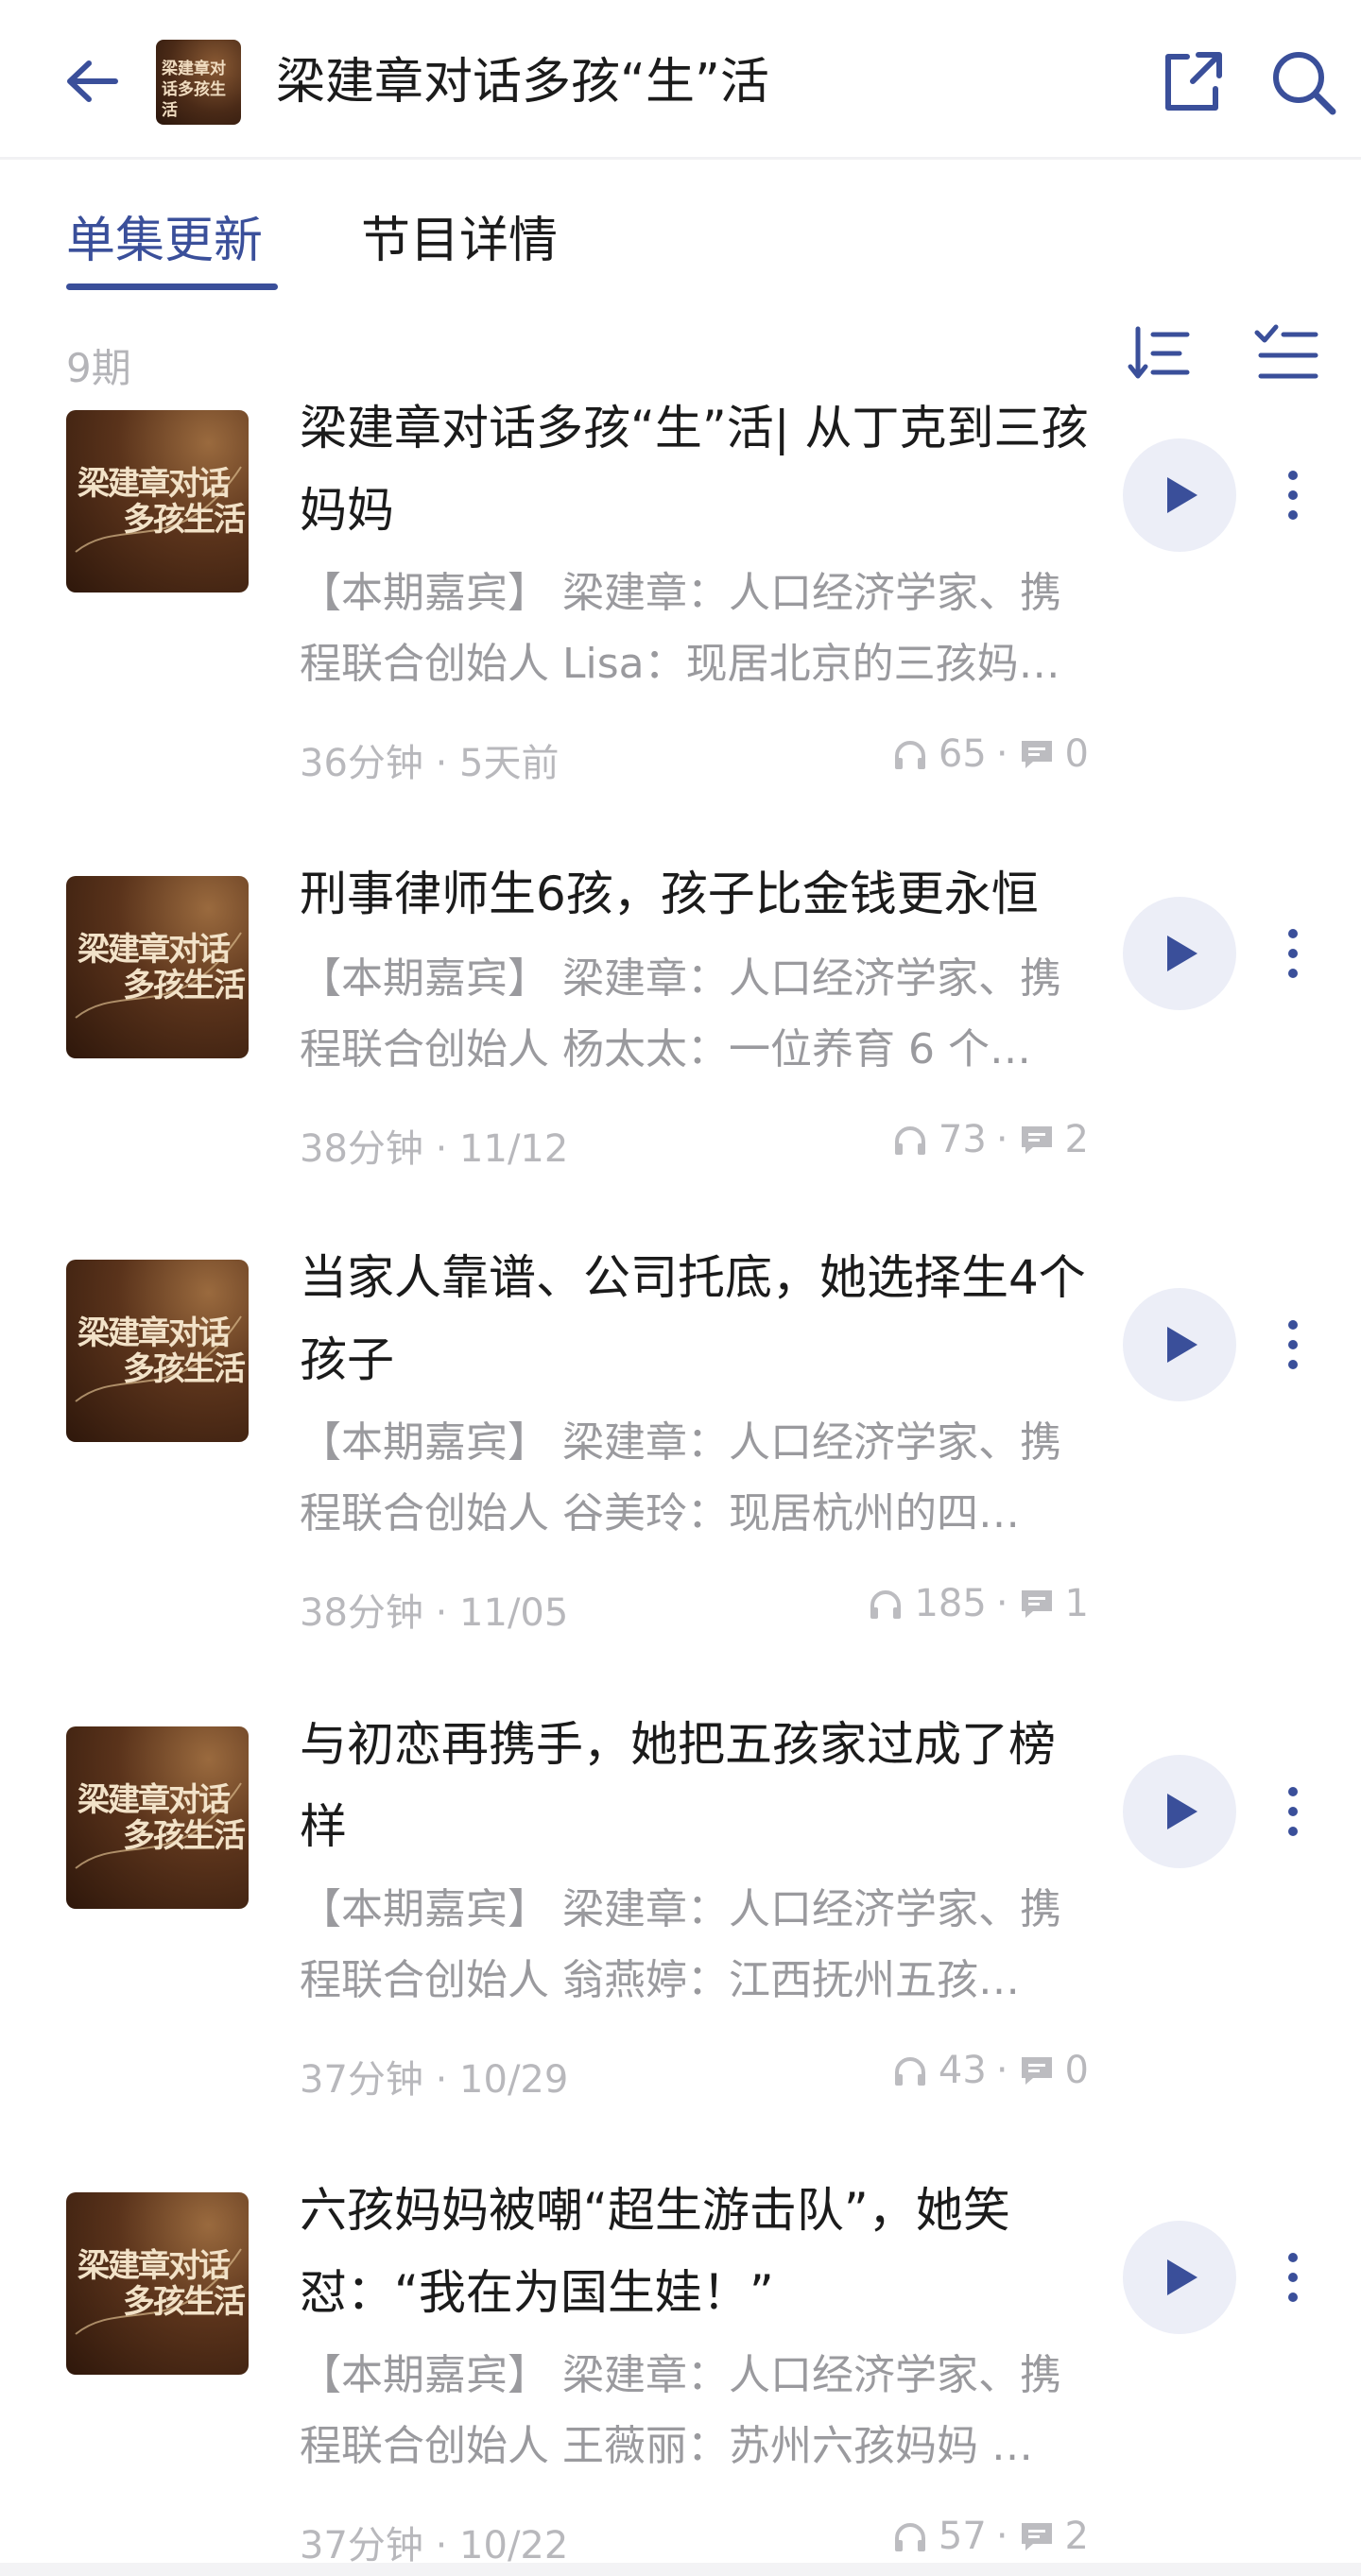 This screenshot has width=1361, height=2576. What do you see at coordinates (962, 2536) in the screenshot?
I see `play-count: 57` at bounding box center [962, 2536].